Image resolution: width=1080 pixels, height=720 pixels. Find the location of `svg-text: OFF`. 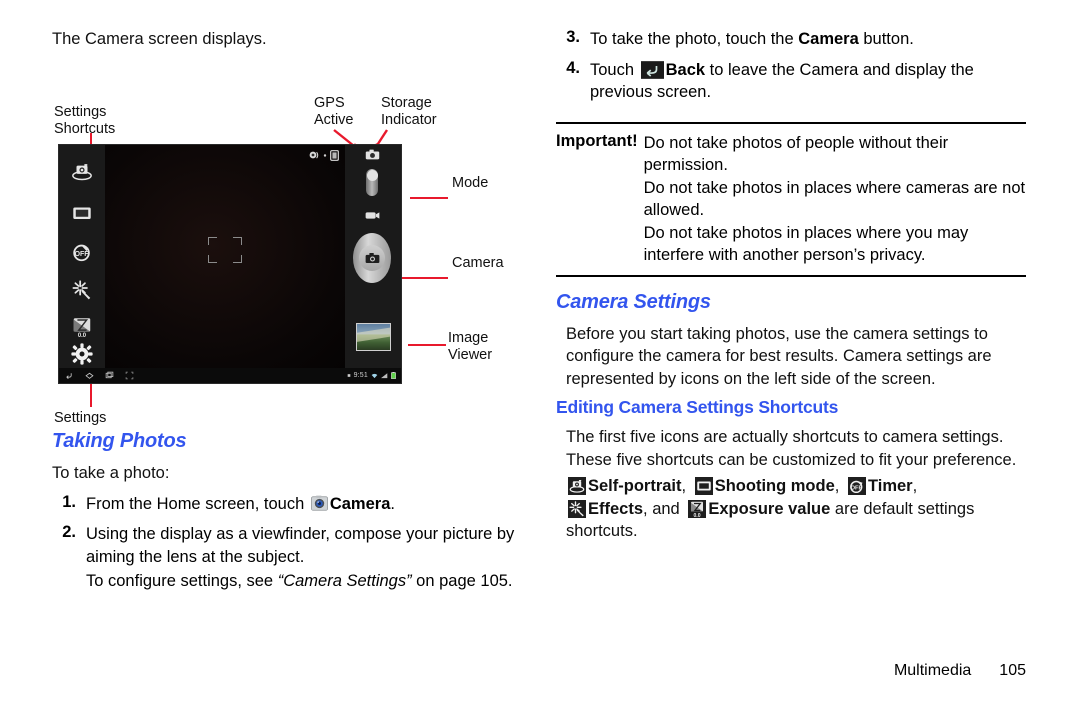

svg-text: OFF is located at coordinates (82, 254).